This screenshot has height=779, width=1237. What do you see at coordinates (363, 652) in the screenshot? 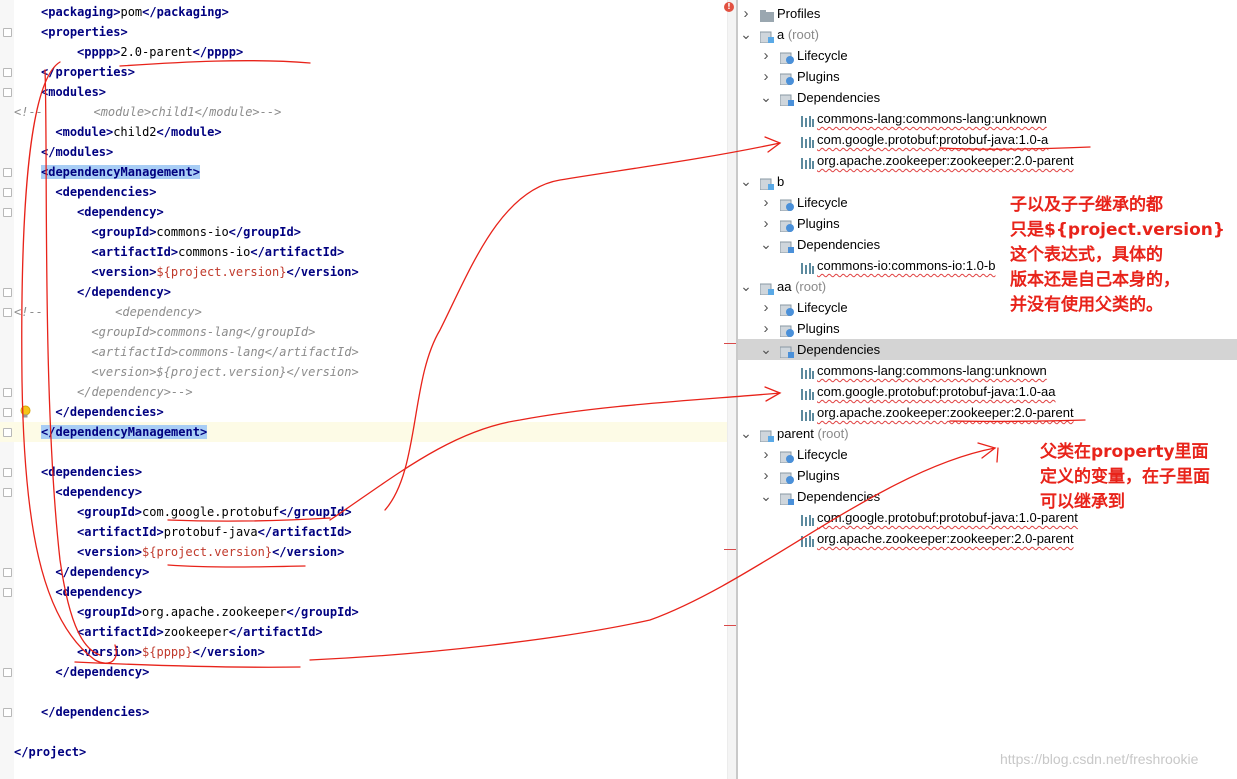
I see `code-line: <version>${pppp}</version>` at bounding box center [363, 652].